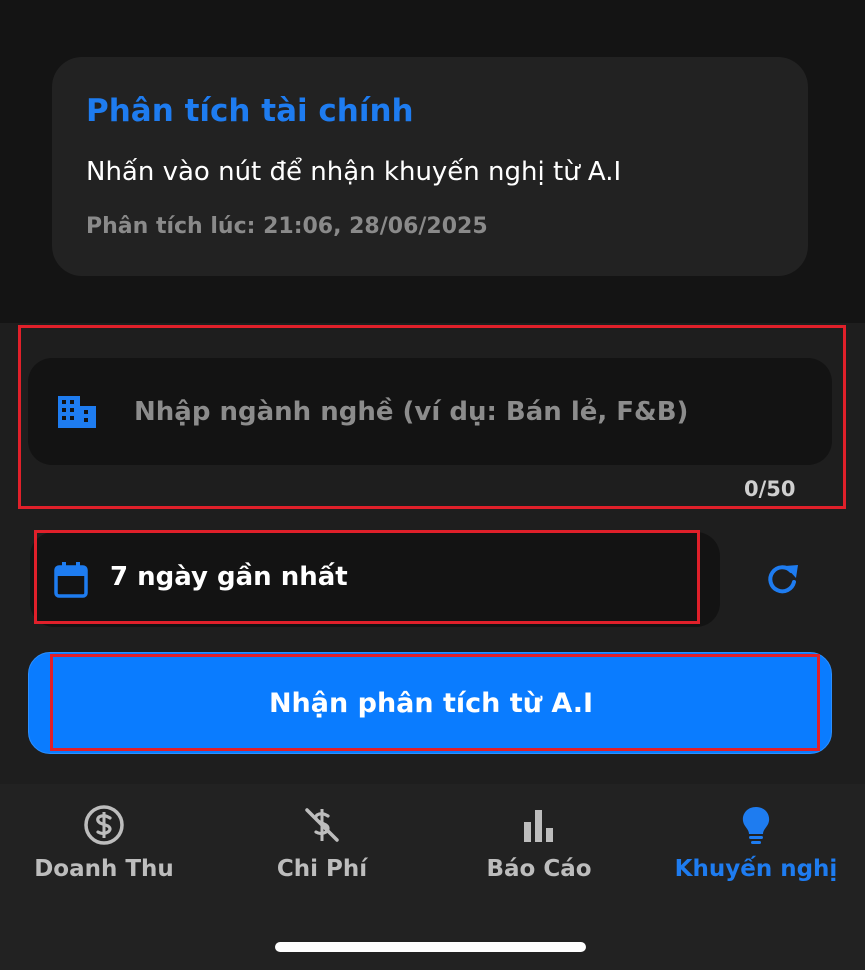  Describe the element at coordinates (229, 577) in the screenshot. I see `date-range-label: 7 ngày gần nhất` at that location.